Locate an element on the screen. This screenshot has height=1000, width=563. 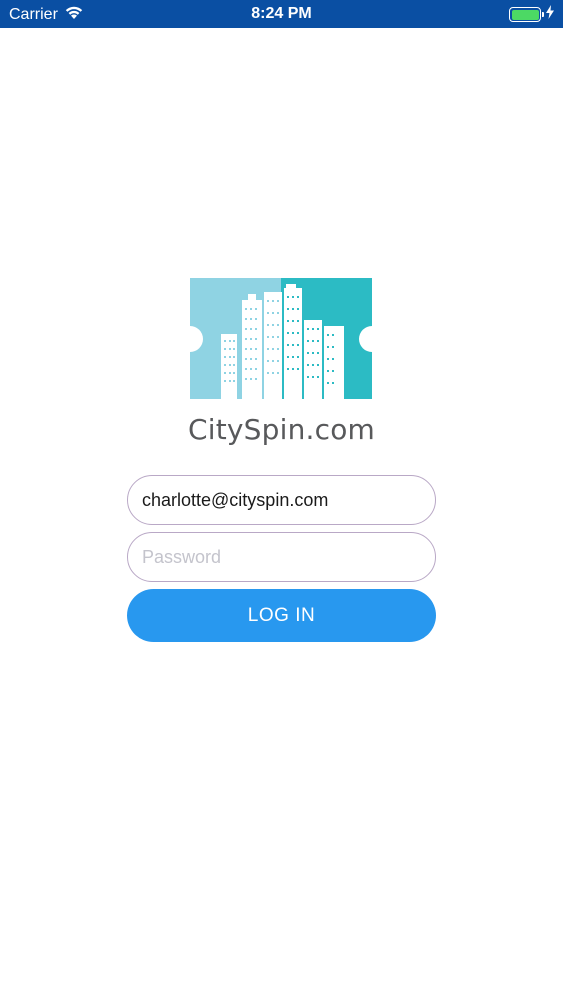
status-right is located at coordinates (532, 14).